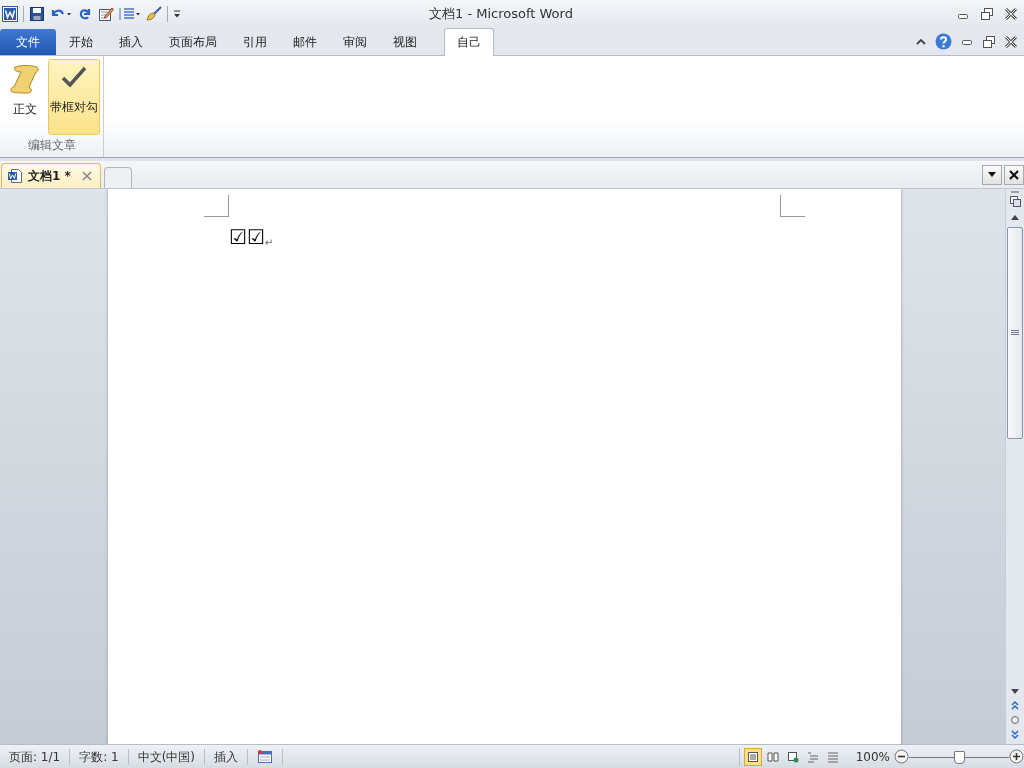  What do you see at coordinates (405, 42) in the screenshot?
I see `ribbon-tab: 视图` at bounding box center [405, 42].